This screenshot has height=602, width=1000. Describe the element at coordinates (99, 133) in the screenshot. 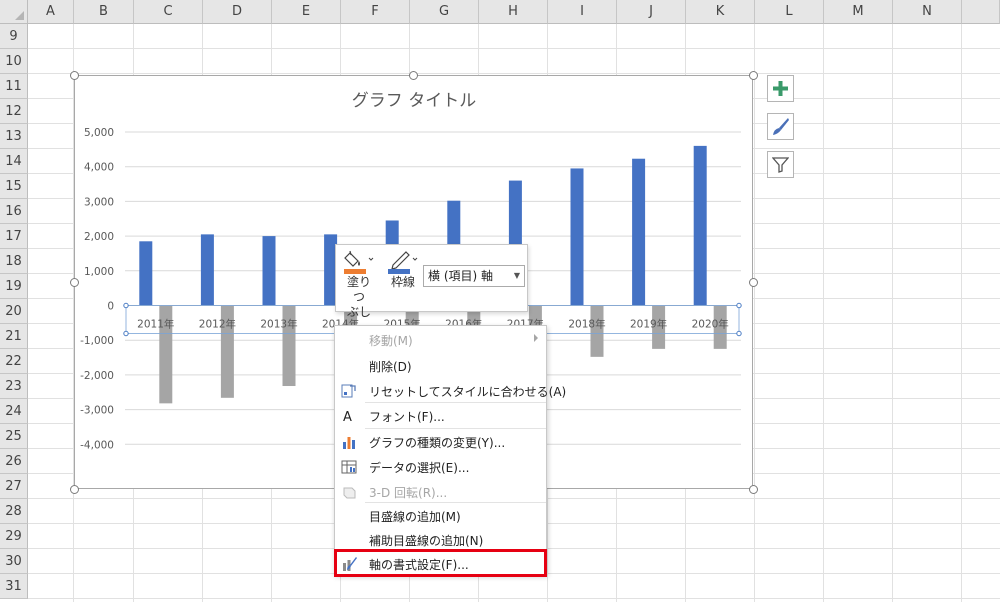

I see `y-tick-label: 5,000` at that location.